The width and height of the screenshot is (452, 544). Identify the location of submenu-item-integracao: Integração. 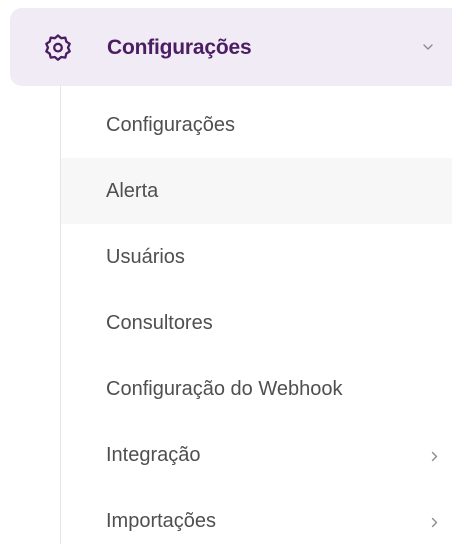
(256, 455).